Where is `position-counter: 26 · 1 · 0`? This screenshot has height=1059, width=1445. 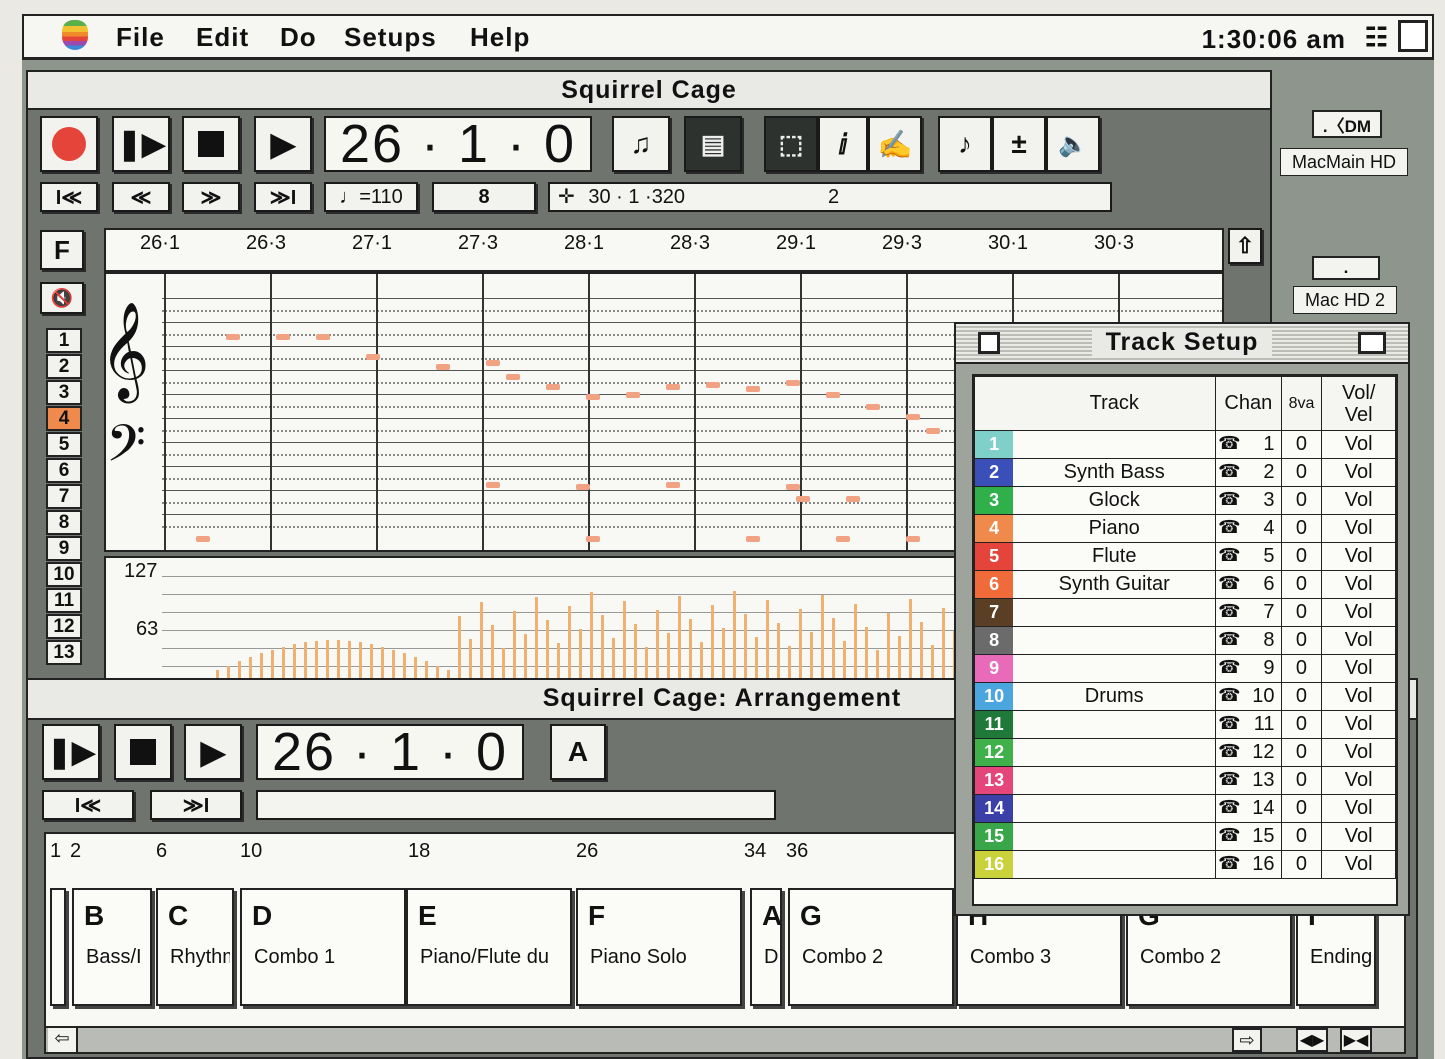
position-counter: 26 · 1 · 0 is located at coordinates (458, 144).